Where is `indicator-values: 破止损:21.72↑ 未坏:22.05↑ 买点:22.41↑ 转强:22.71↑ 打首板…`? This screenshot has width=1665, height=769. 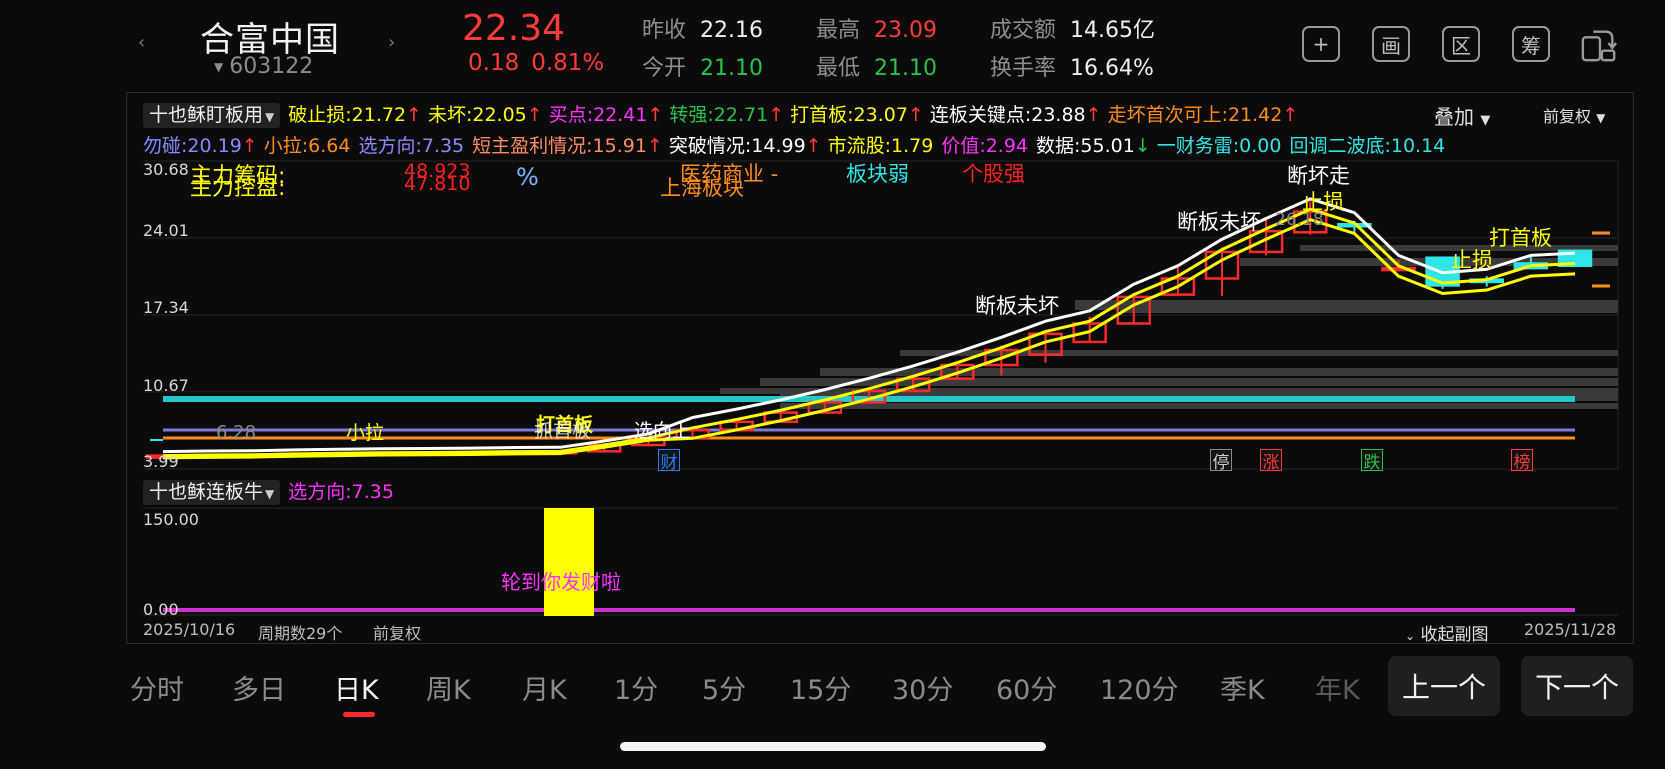 indicator-values: 破止损:21.72↑ 未坏:22.05↑ 买点:22.41↑ 转强:22.71↑ 打首板… is located at coordinates (796, 115).